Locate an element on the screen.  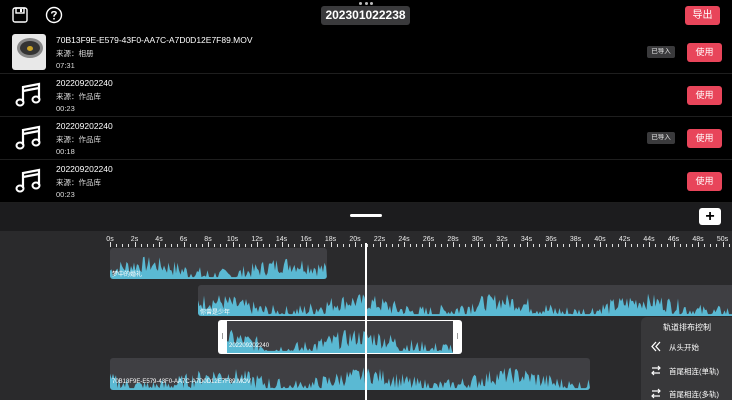
media-name: 202209202240 is located at coordinates (84, 126).